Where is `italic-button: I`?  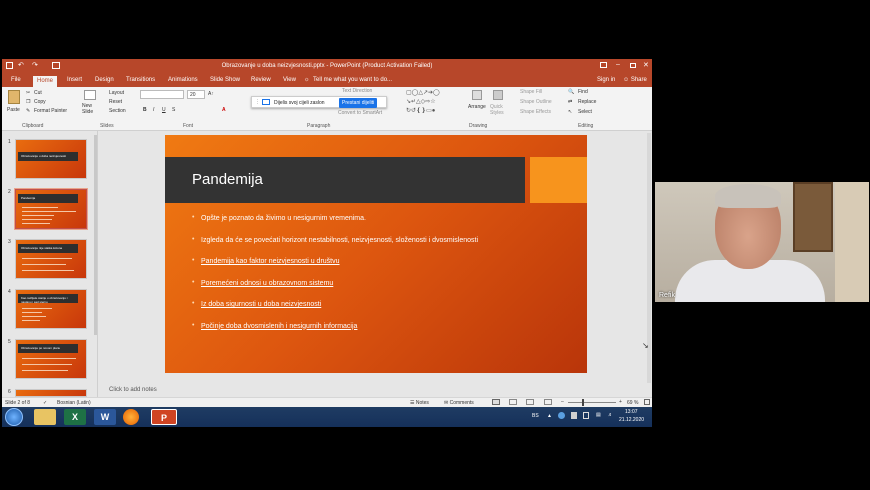
italic-button: I is located at coordinates (153, 110).